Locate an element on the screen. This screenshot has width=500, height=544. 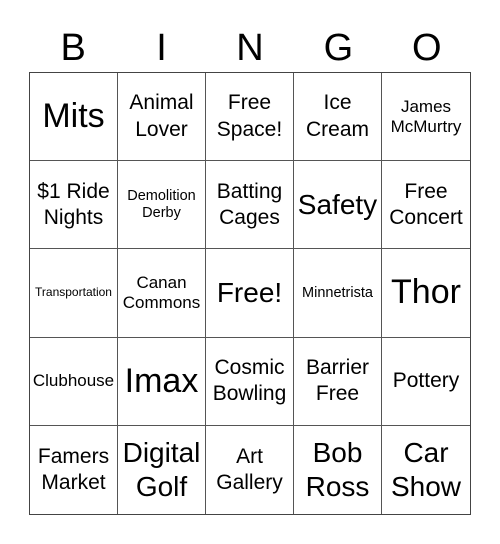
bingo-cell-text: Demolition Derby is located at coordinates (161, 204).